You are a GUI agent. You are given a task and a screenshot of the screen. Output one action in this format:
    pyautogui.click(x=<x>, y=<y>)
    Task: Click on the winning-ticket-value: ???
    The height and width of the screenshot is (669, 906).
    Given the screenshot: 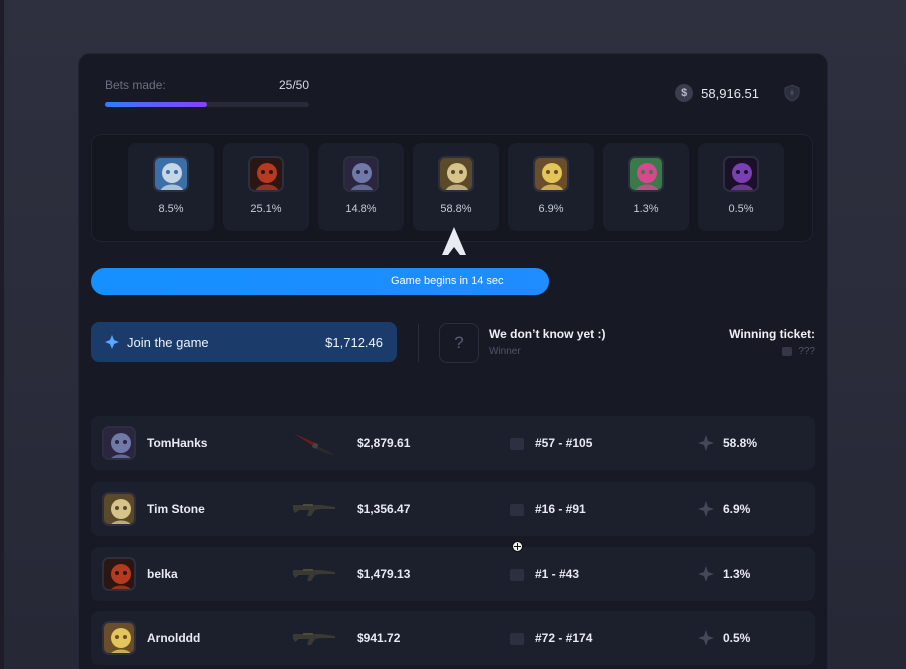 What is the action you would take?
    pyautogui.click(x=798, y=351)
    